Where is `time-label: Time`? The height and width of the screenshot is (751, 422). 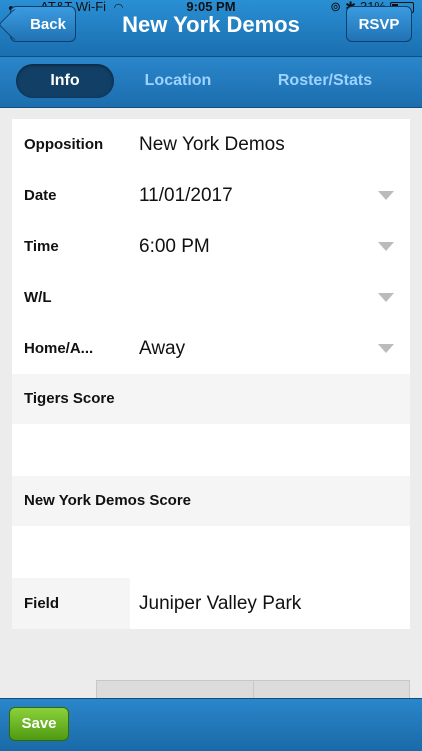
time-label: Time is located at coordinates (41, 246).